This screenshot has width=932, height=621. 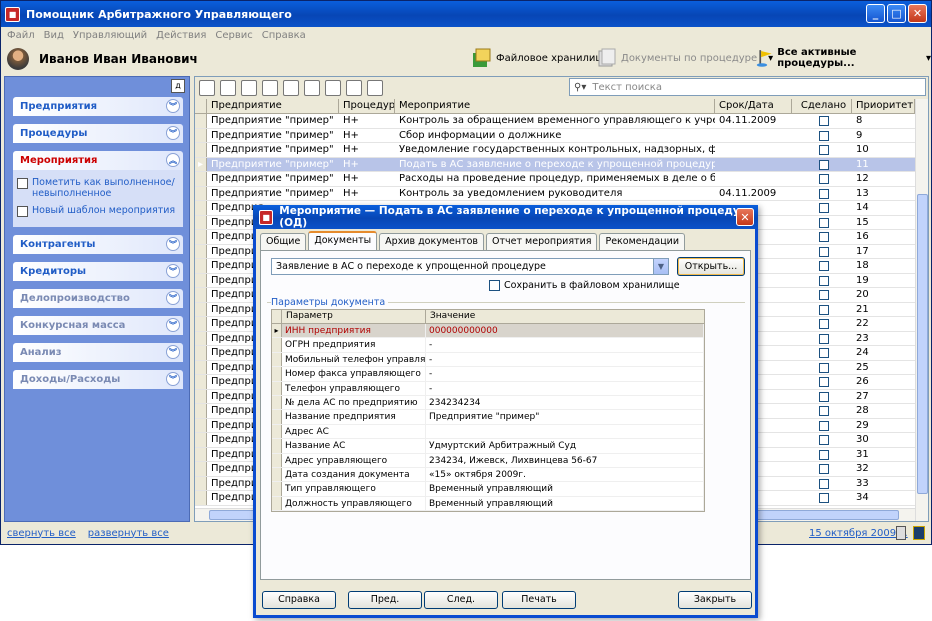 I want to click on close-button: ✕, so click(x=917, y=13).